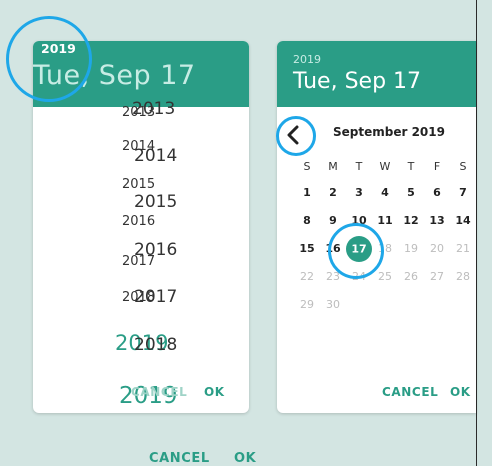 Image resolution: width=492 pixels, height=466 pixels. Describe the element at coordinates (358, 249) in the screenshot. I see `selected-day: 17` at that location.